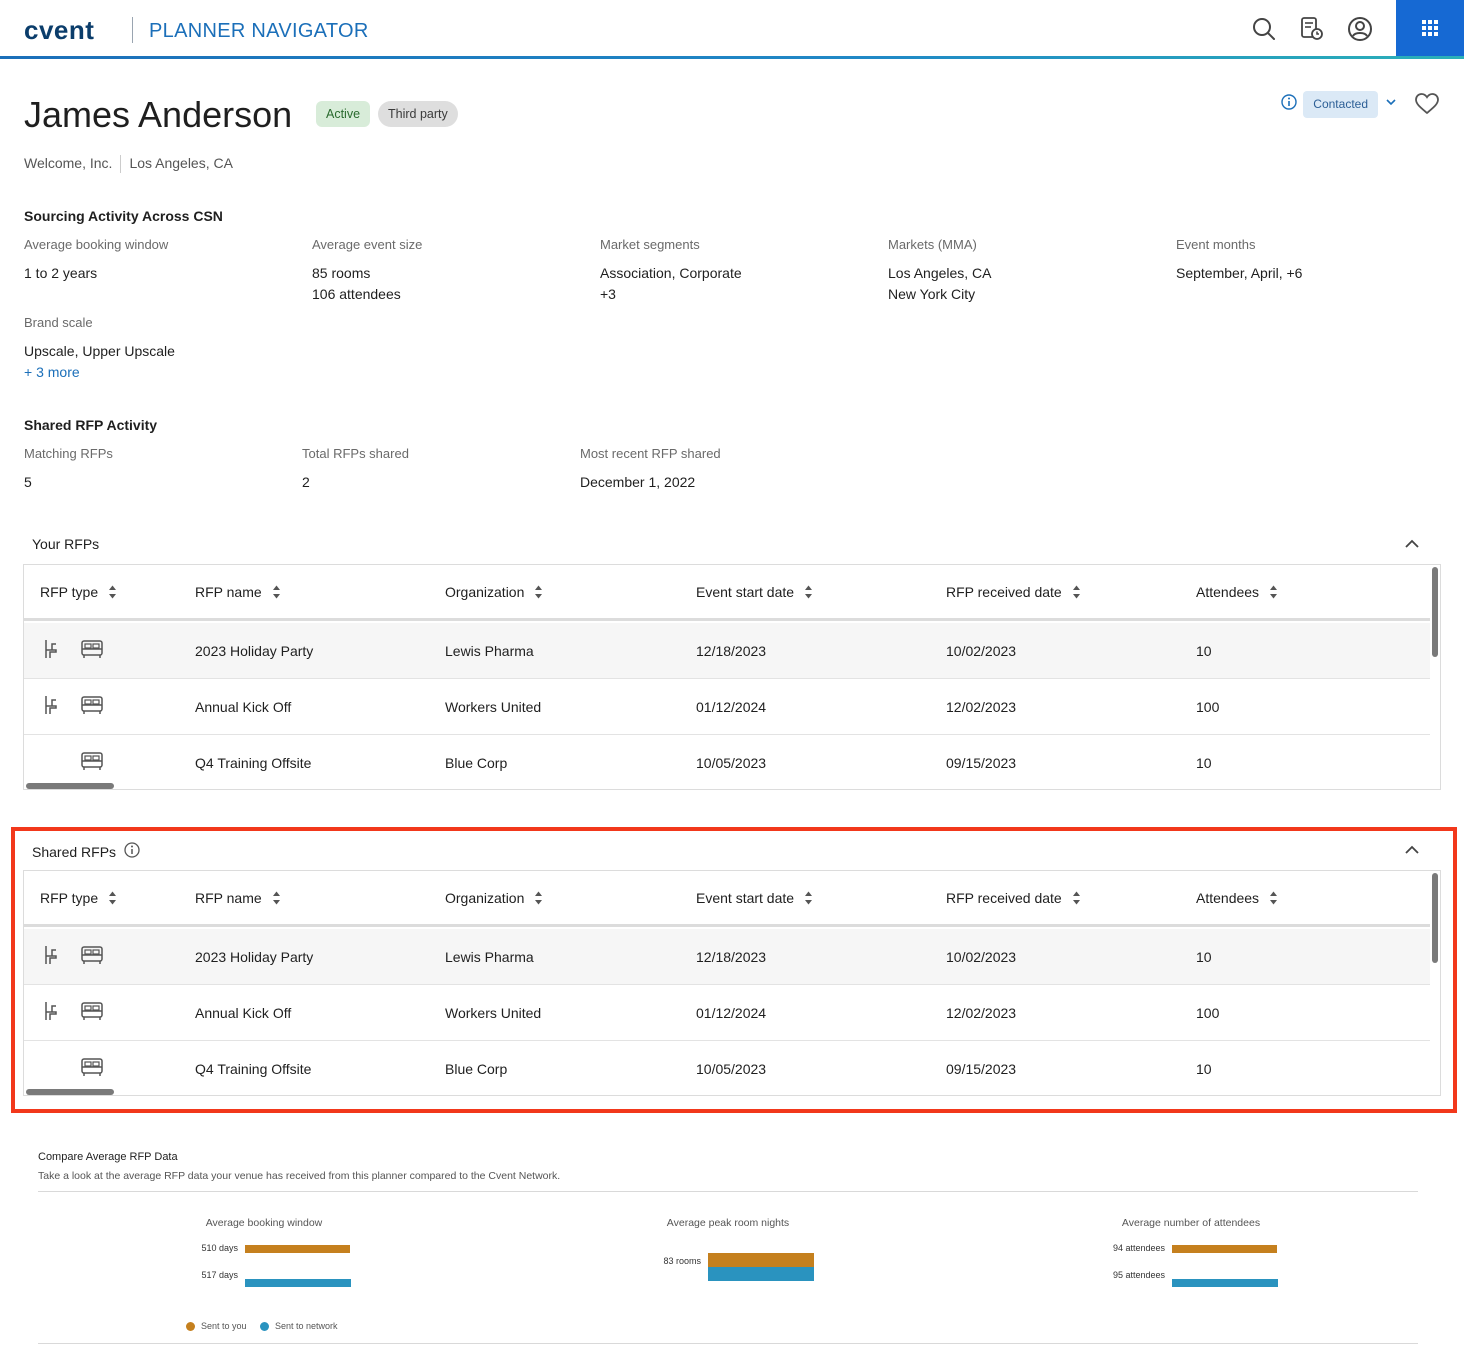 Image resolution: width=1464 pixels, height=1346 pixels. What do you see at coordinates (1412, 546) in the screenshot?
I see `chevron-up-icon` at bounding box center [1412, 546].